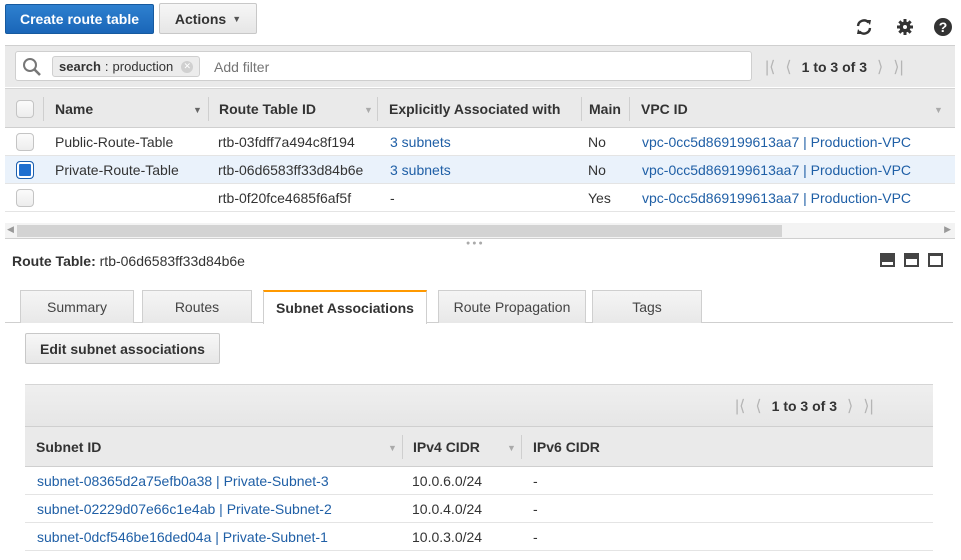 The width and height of the screenshot is (961, 560). Describe the element at coordinates (664, 109) in the screenshot. I see `column-vpc-id: VPC ID` at that location.